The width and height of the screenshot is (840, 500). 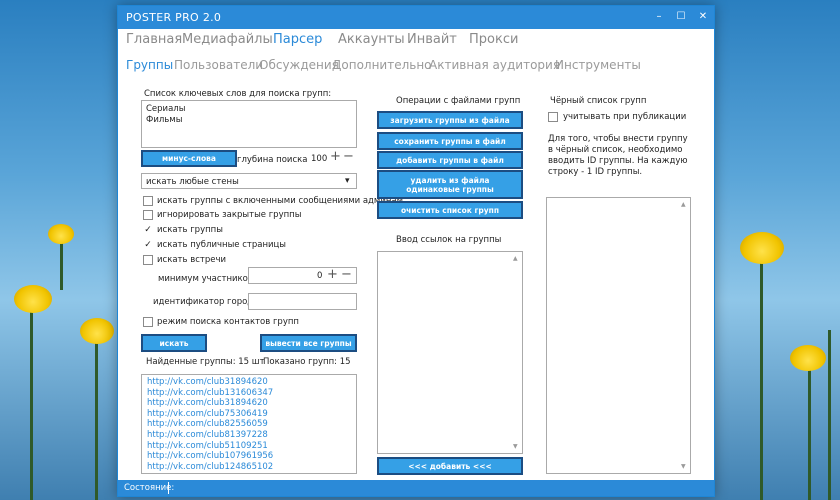 I want to click on tab-tools: Инструменты, so click(x=598, y=65).